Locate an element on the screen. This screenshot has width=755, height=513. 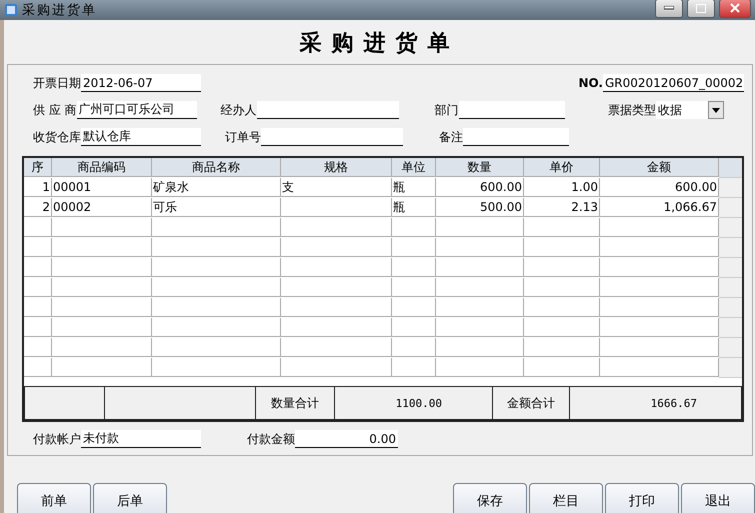
table-cell: 1.00 is located at coordinates (562, 187).